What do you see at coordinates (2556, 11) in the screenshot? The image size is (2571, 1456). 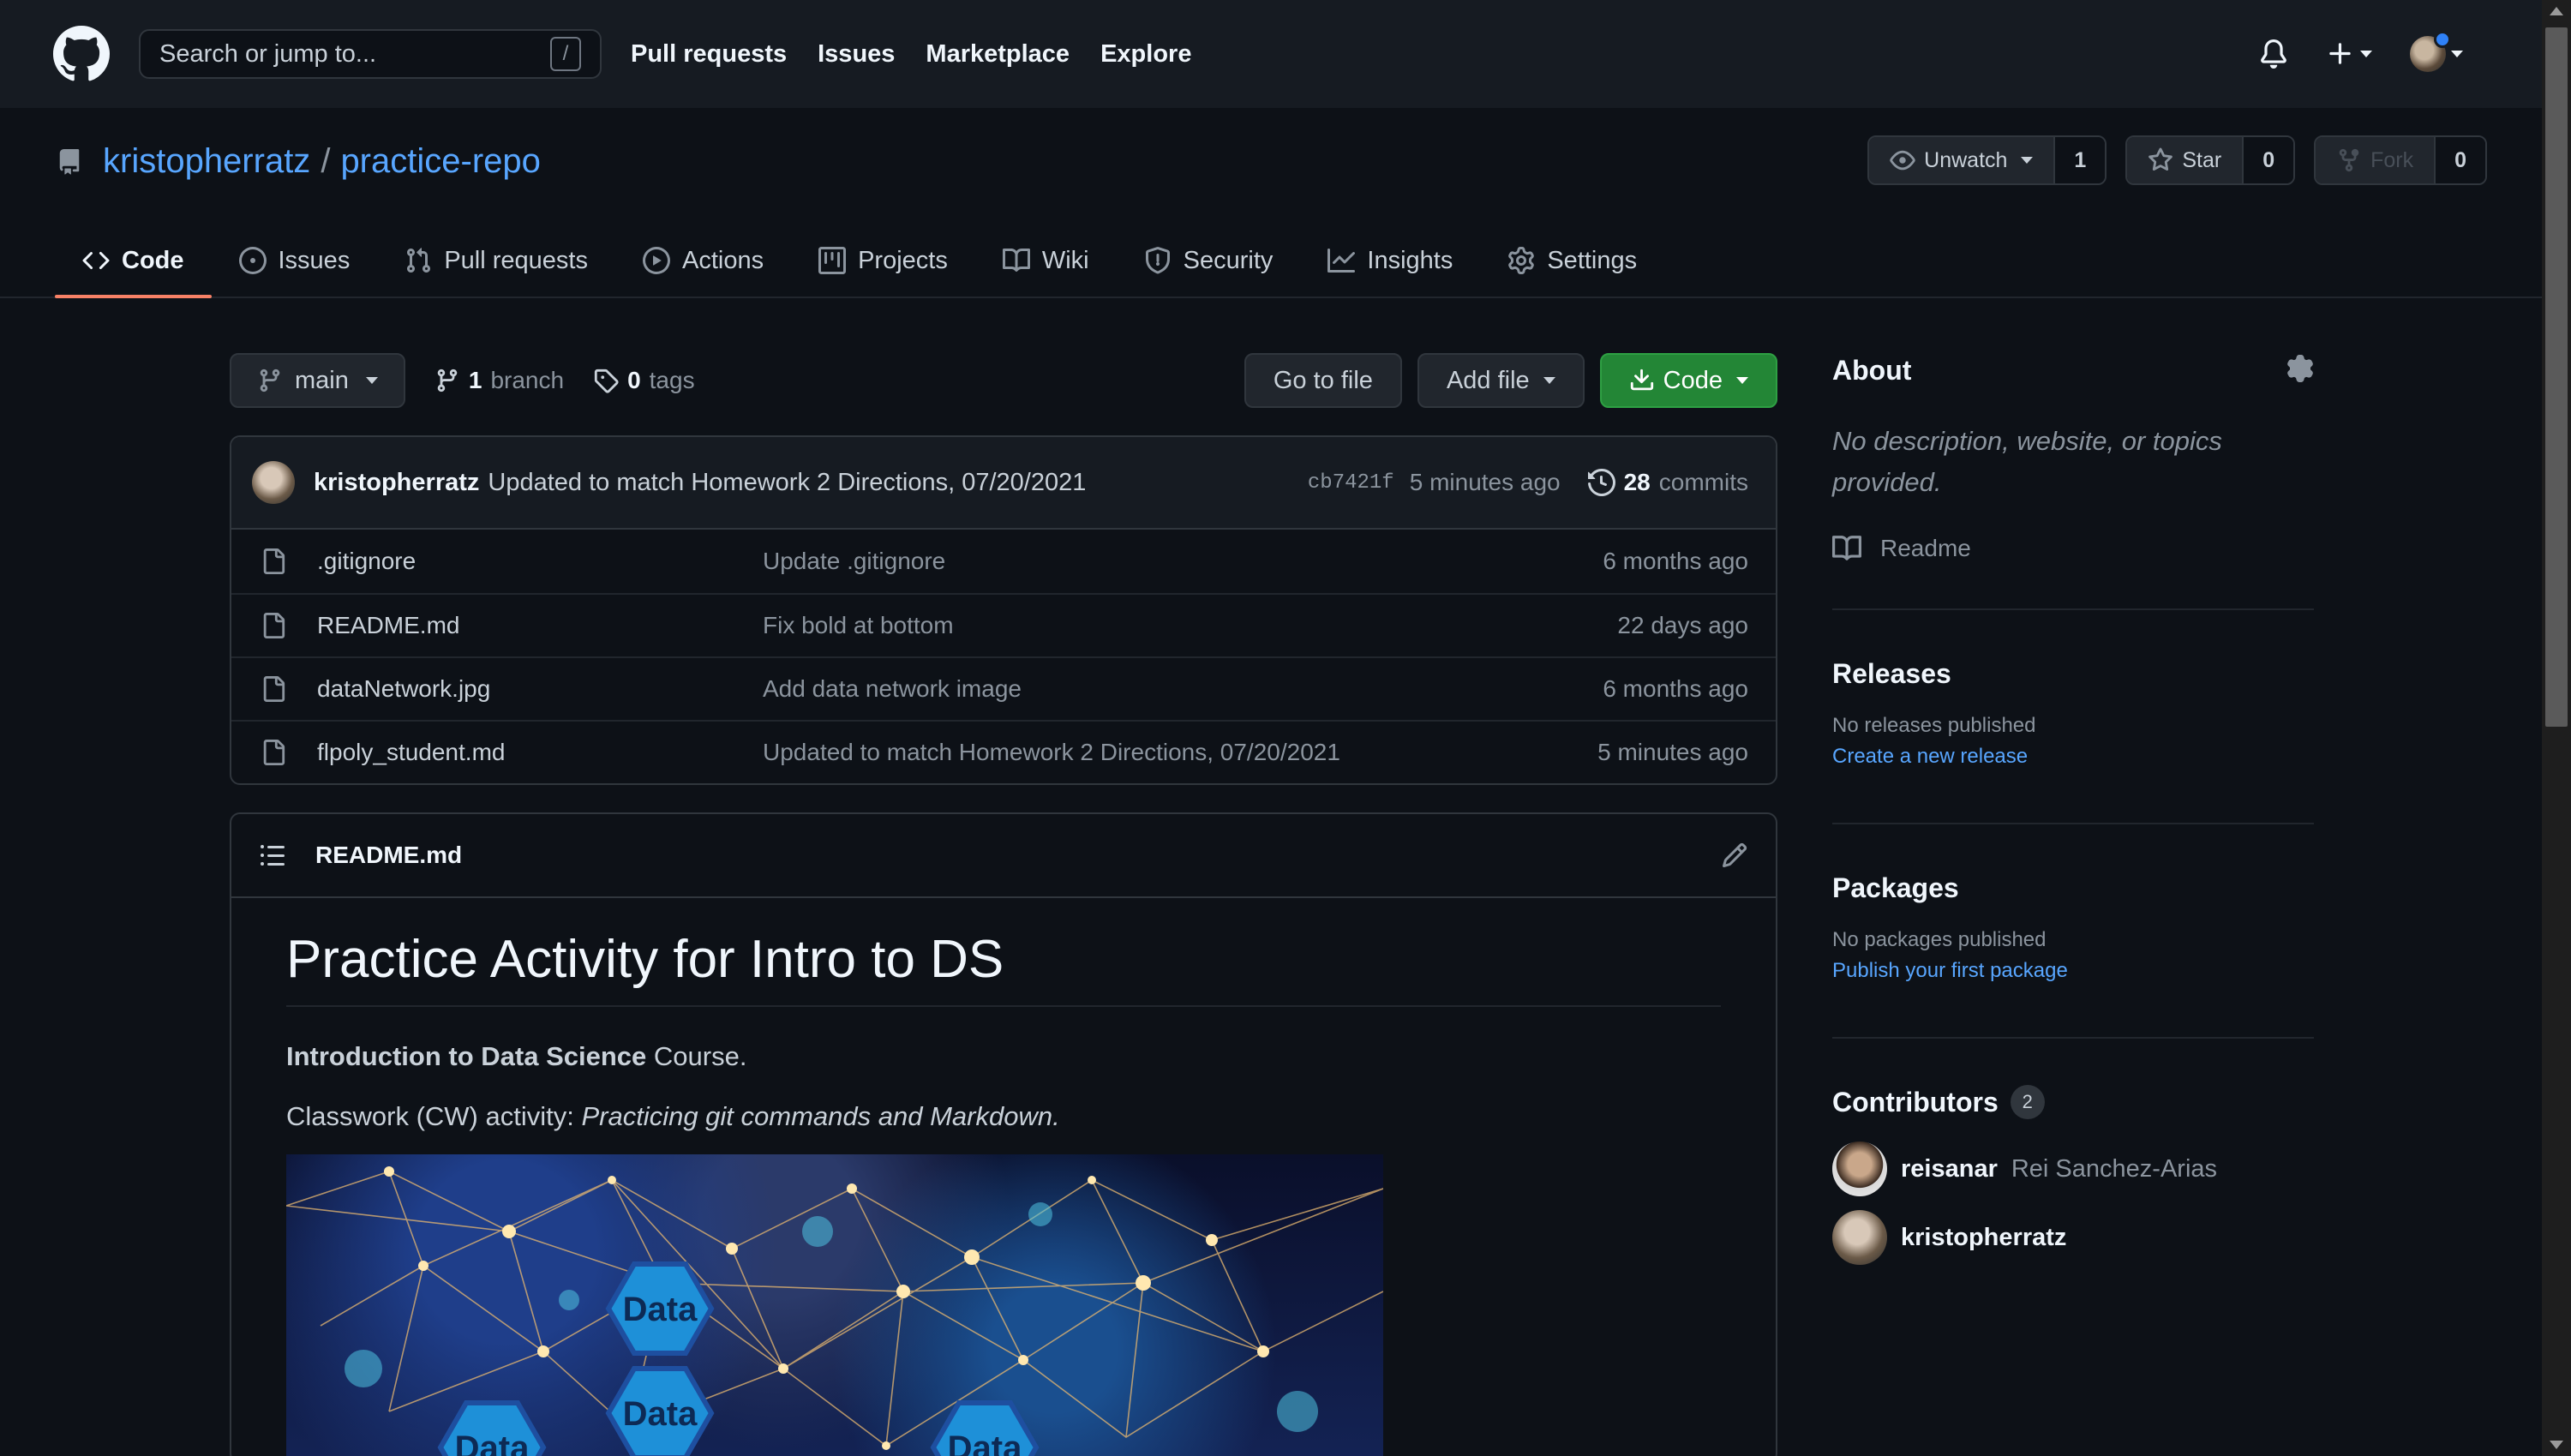 I see `scroll-up-icon` at bounding box center [2556, 11].